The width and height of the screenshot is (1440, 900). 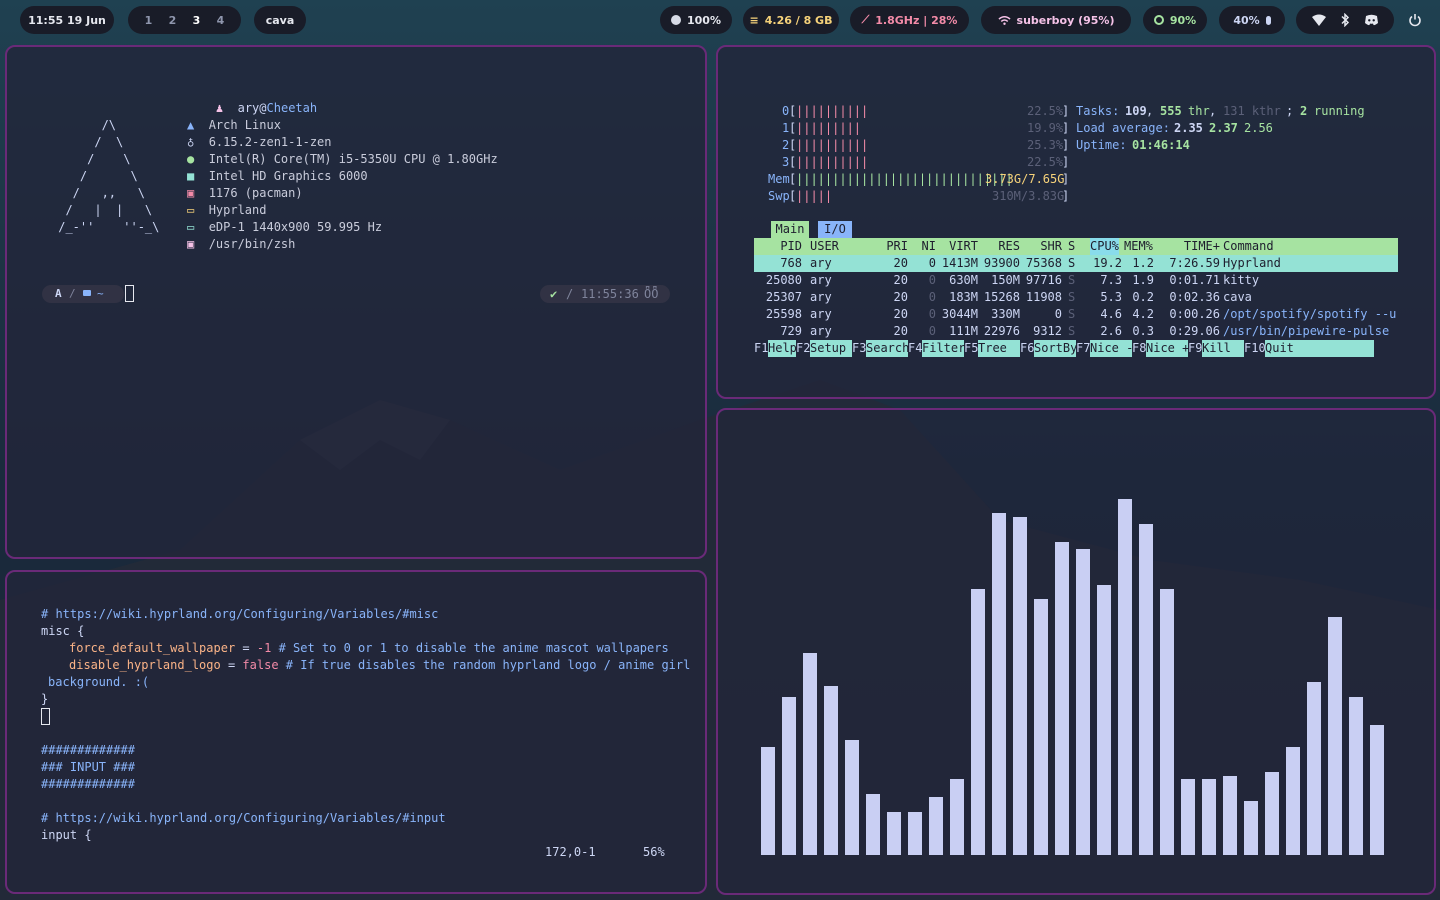 I want to click on fkey-f9: F9, so click(x=1195, y=348).